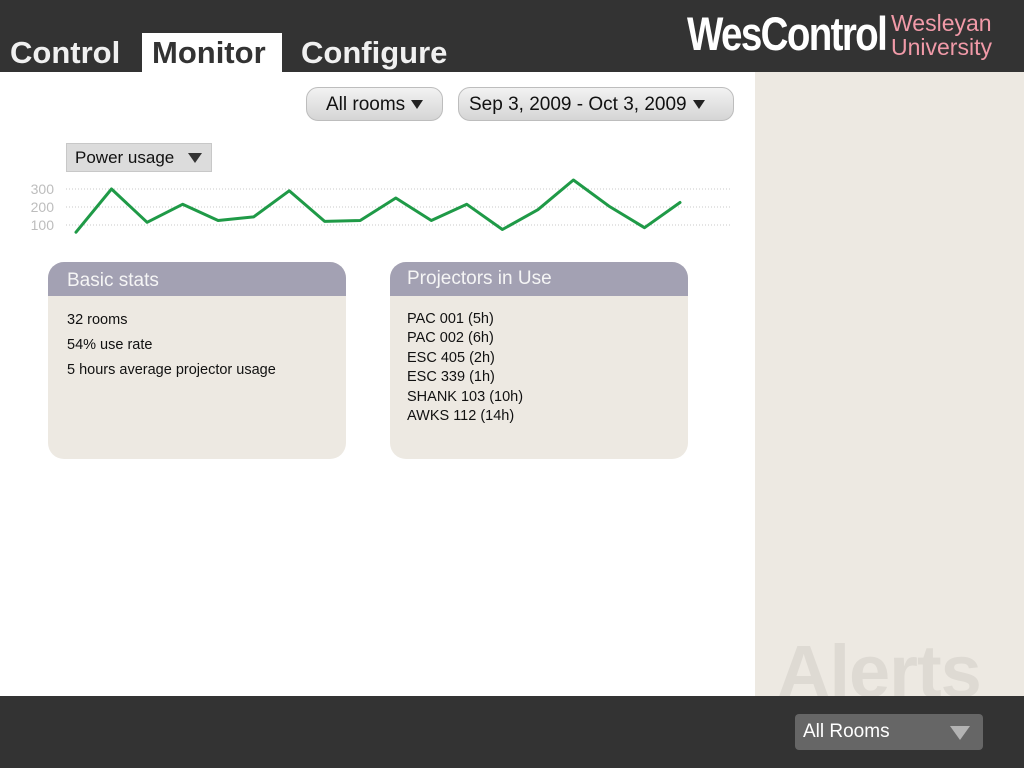 The height and width of the screenshot is (768, 1024). I want to click on tab-monitor: Monitor, so click(212, 52).